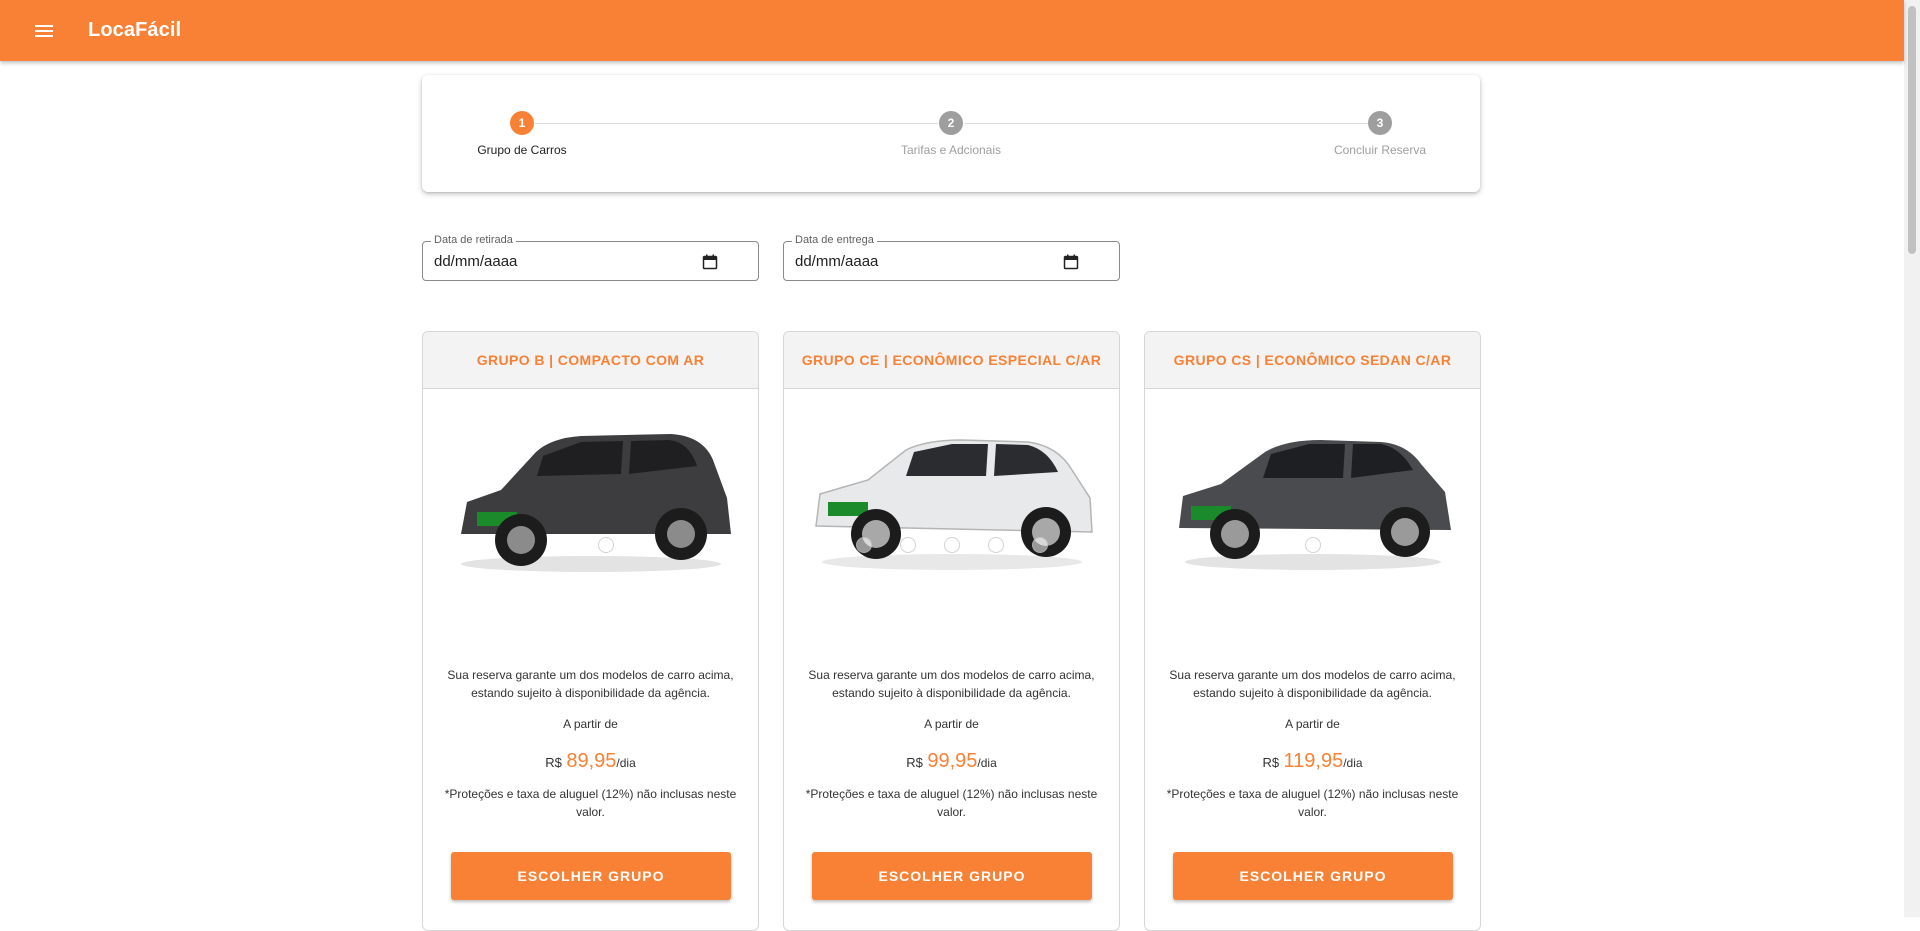 The height and width of the screenshot is (931, 1920). I want to click on daily-price: R$ 89,95/dia, so click(590, 761).